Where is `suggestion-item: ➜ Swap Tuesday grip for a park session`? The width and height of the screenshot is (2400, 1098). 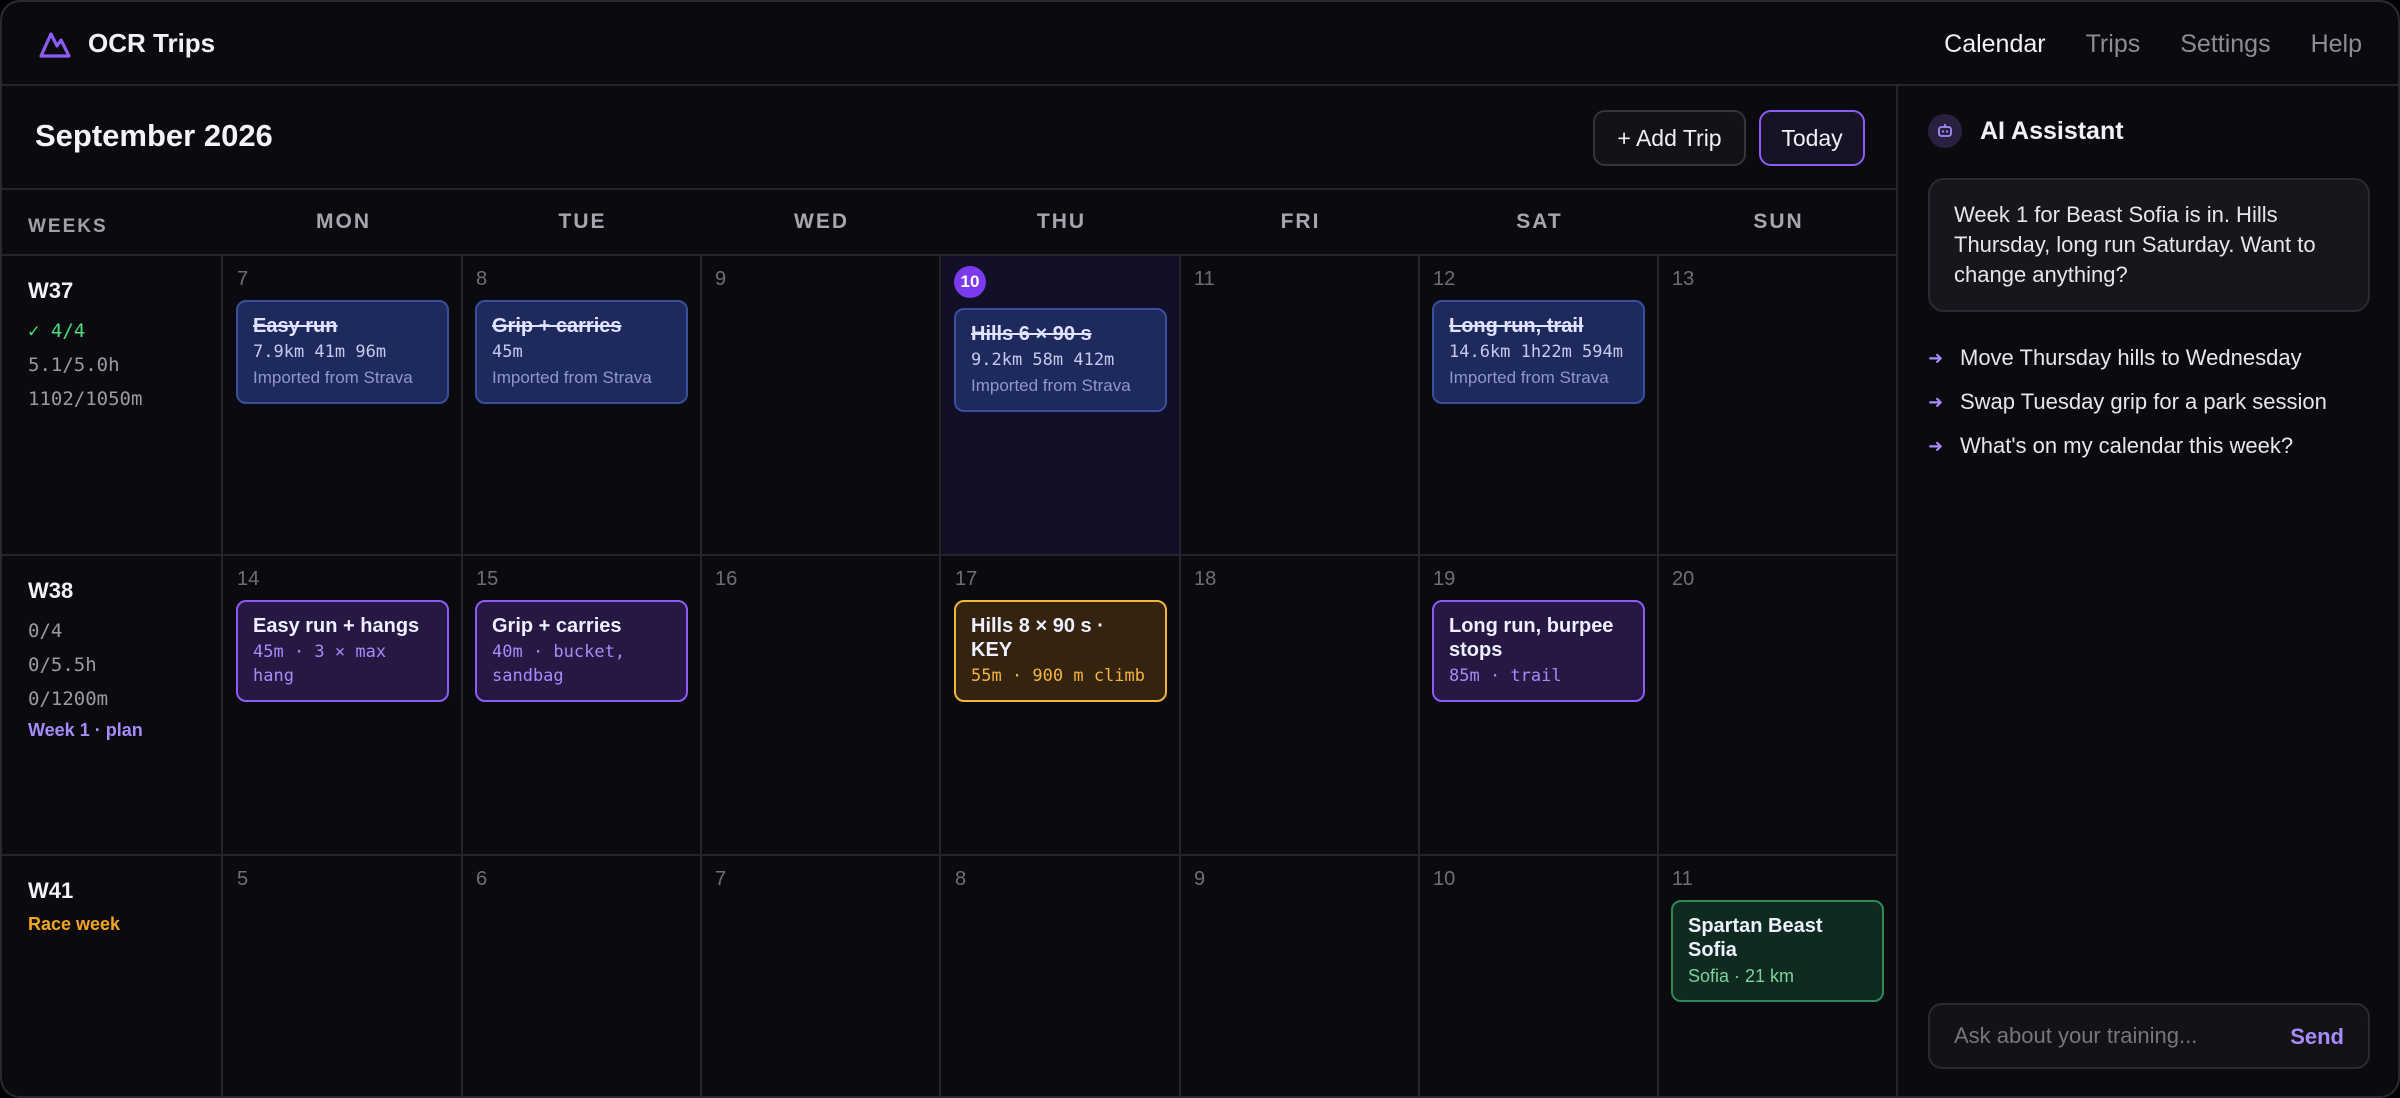 suggestion-item: ➜ Swap Tuesday grip for a park session is located at coordinates (2153, 402).